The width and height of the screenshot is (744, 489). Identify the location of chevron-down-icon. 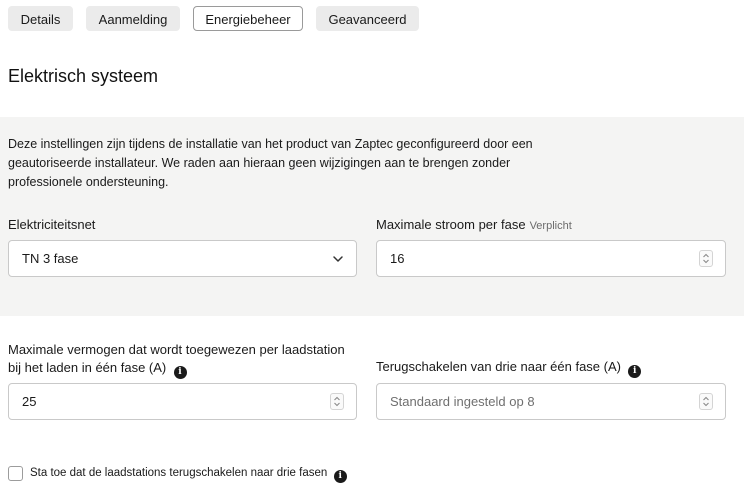
(338, 259).